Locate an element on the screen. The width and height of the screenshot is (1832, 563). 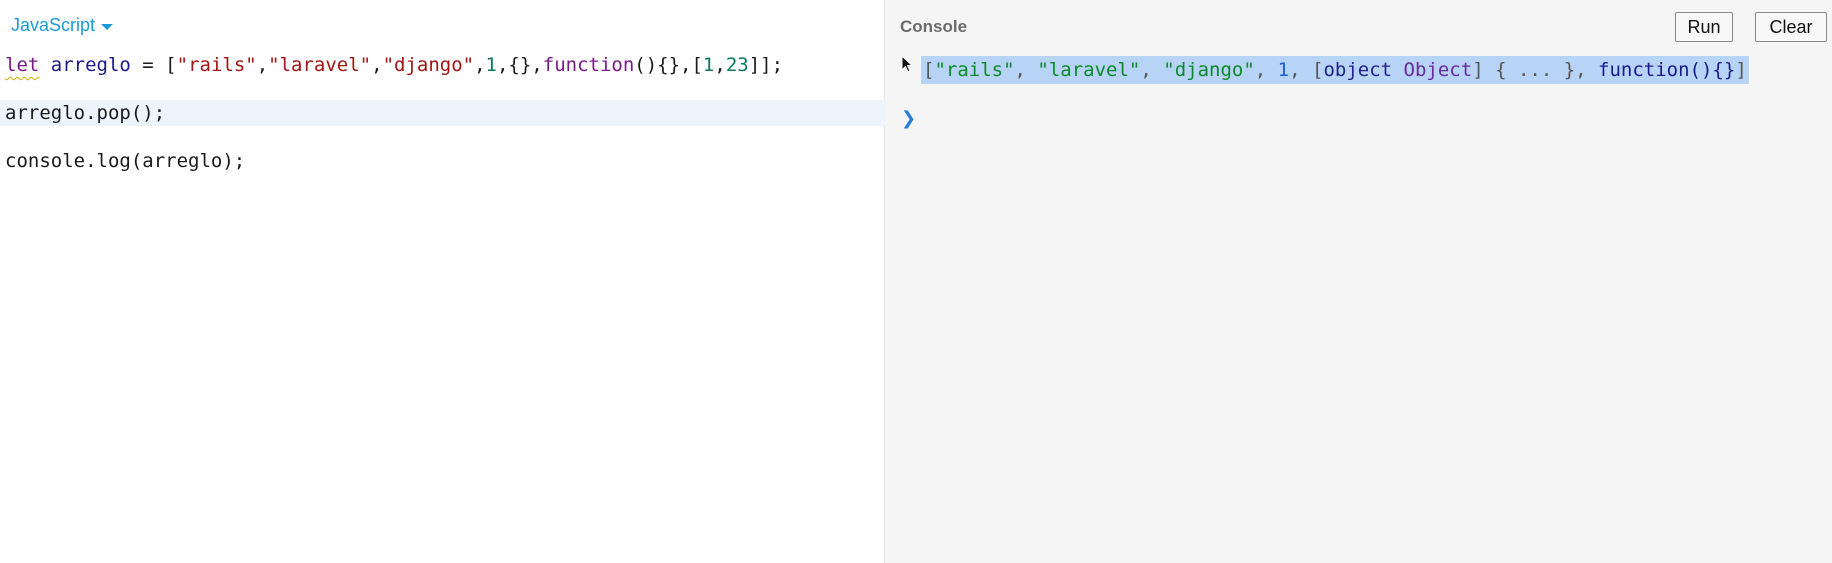
code-line-active: arreglo.pop(); is located at coordinates (442, 113).